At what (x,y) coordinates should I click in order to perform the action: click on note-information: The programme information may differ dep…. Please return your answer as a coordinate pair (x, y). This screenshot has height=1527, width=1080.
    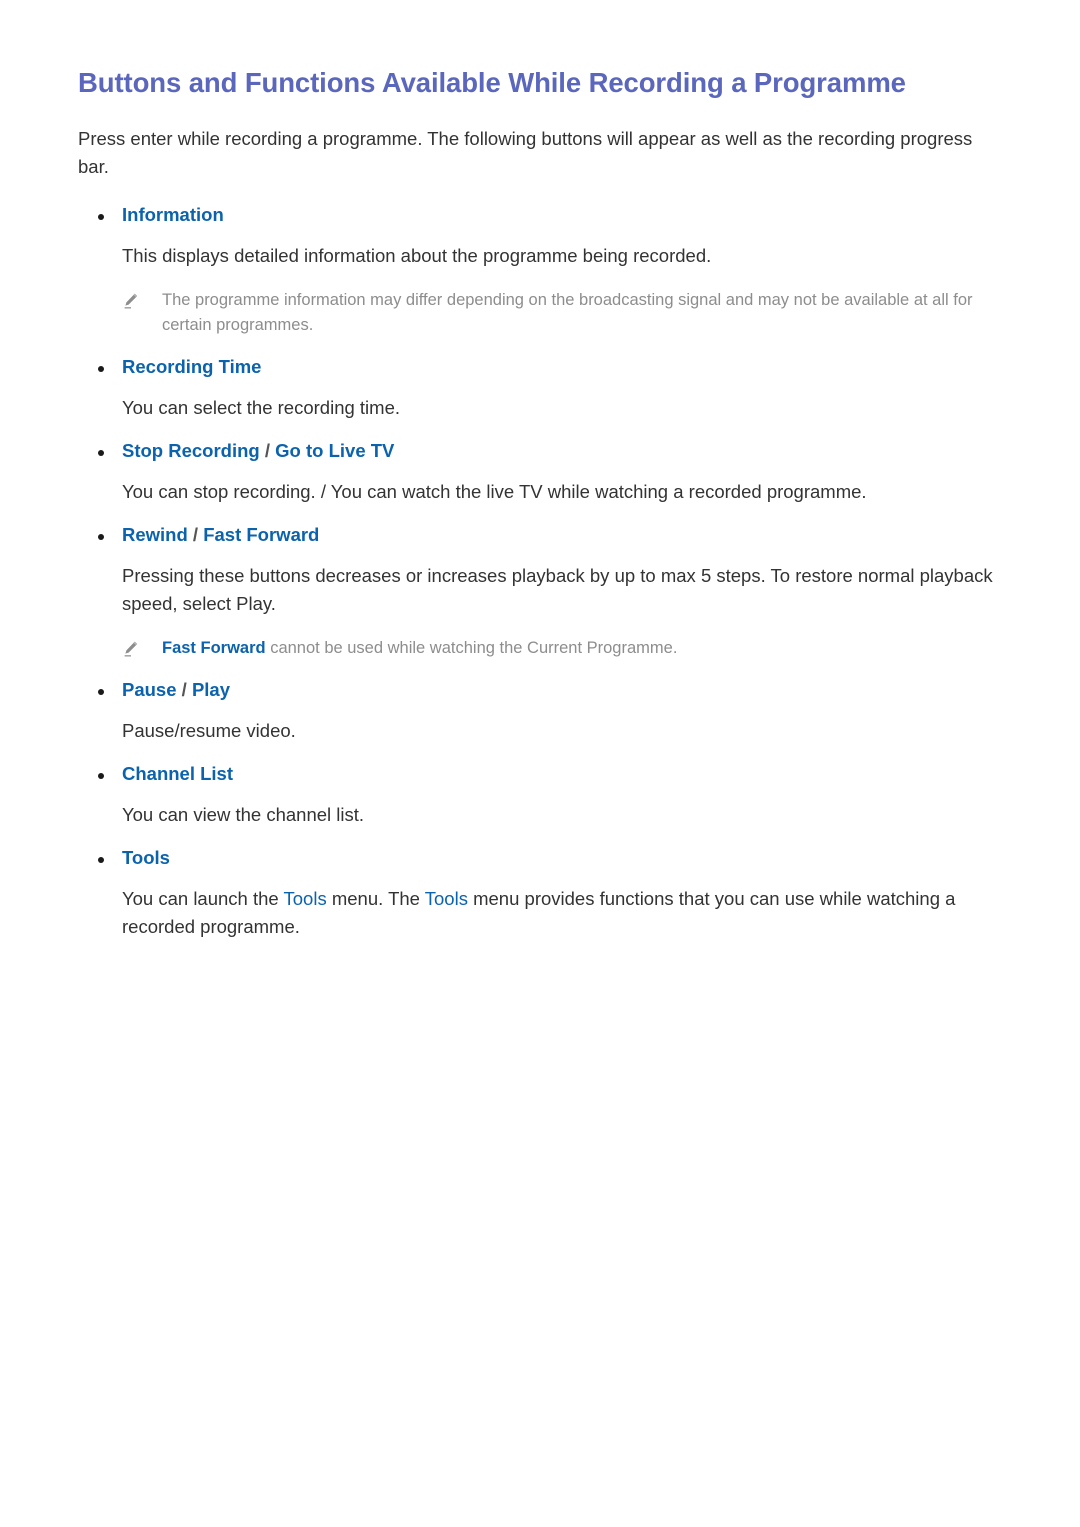
    Looking at the image, I should click on (562, 313).